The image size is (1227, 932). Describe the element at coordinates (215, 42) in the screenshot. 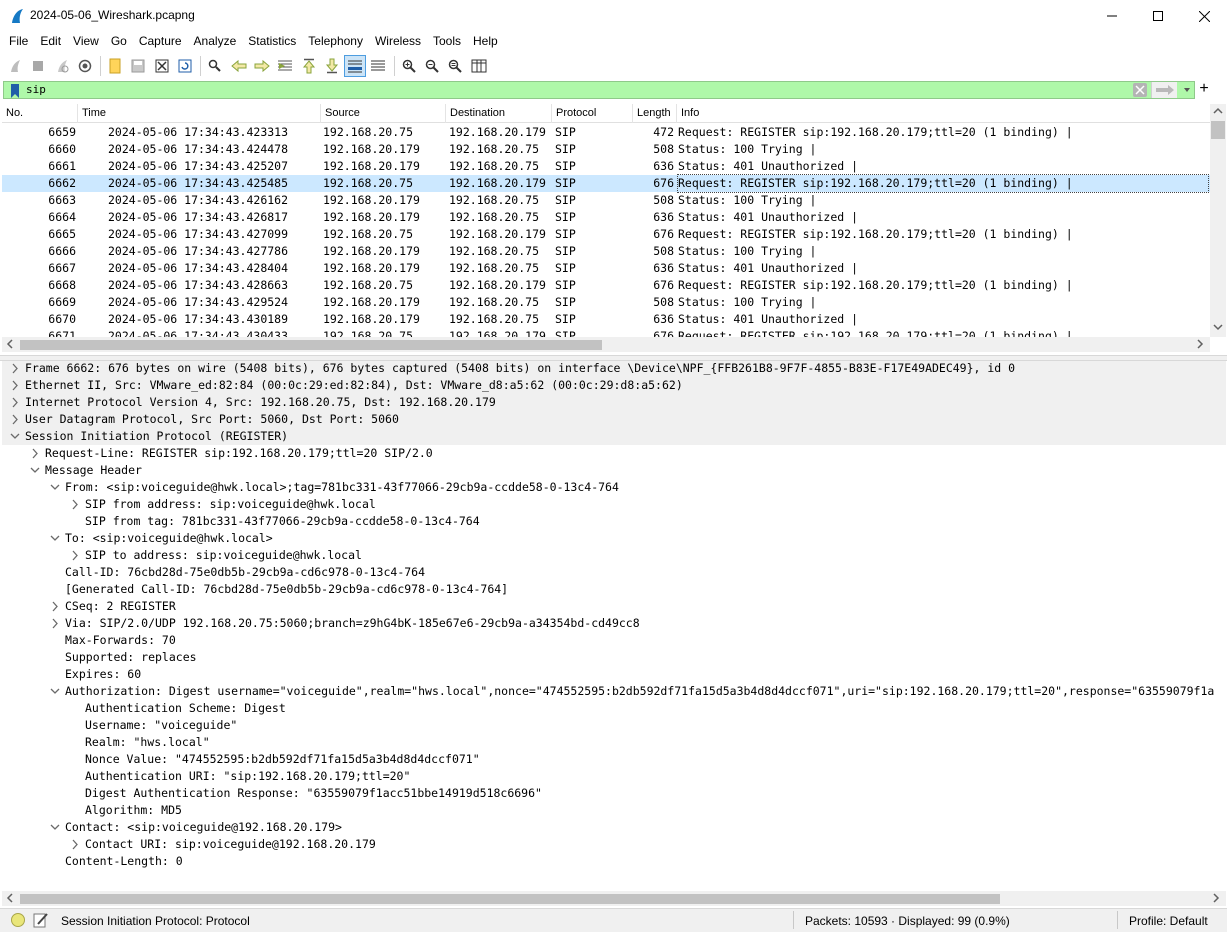

I see `menu-analyze: Analyze` at that location.